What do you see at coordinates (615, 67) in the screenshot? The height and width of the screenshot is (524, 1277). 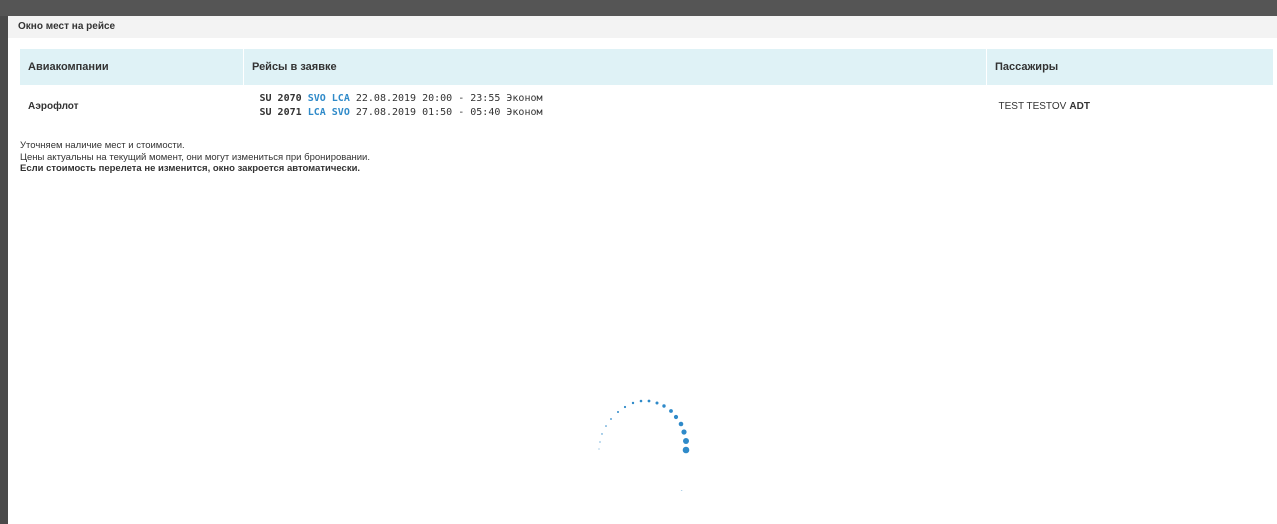 I see `header-flights: Рейсы в заявке` at bounding box center [615, 67].